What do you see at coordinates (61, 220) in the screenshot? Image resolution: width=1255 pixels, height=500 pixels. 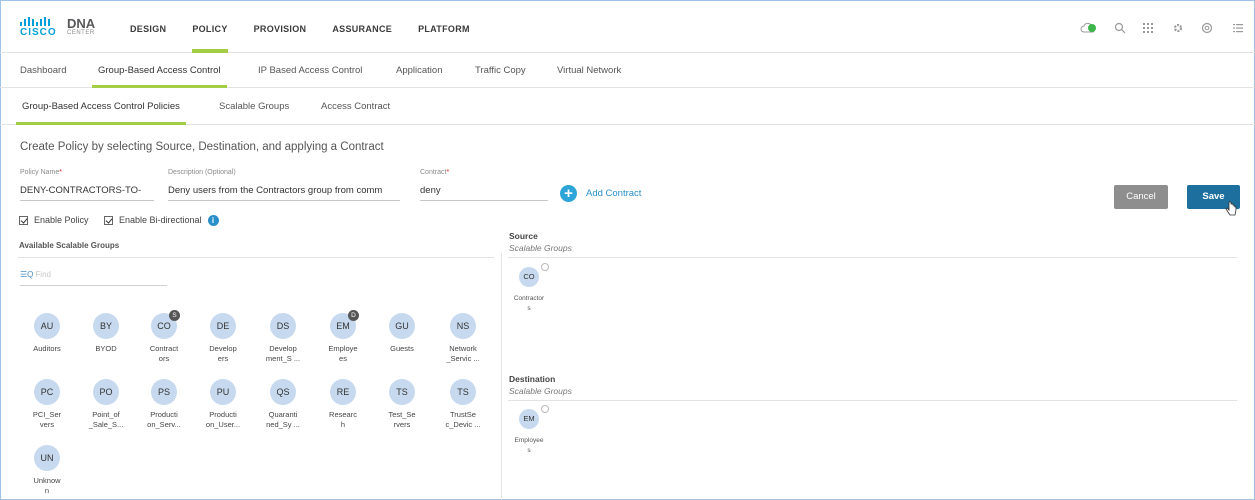 I see `enable-policy-label: Enable Policy` at bounding box center [61, 220].